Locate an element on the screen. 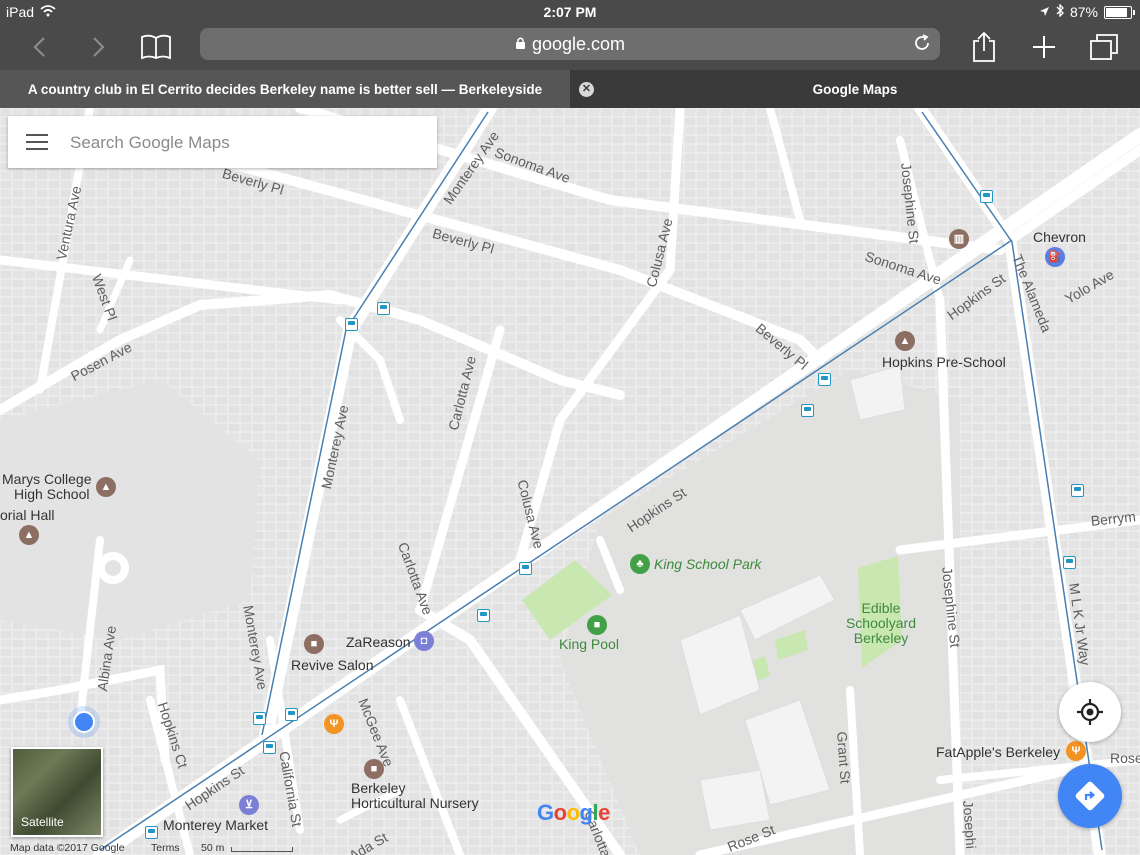 The width and height of the screenshot is (1140, 855). address-bar: google.com is located at coordinates (570, 44).